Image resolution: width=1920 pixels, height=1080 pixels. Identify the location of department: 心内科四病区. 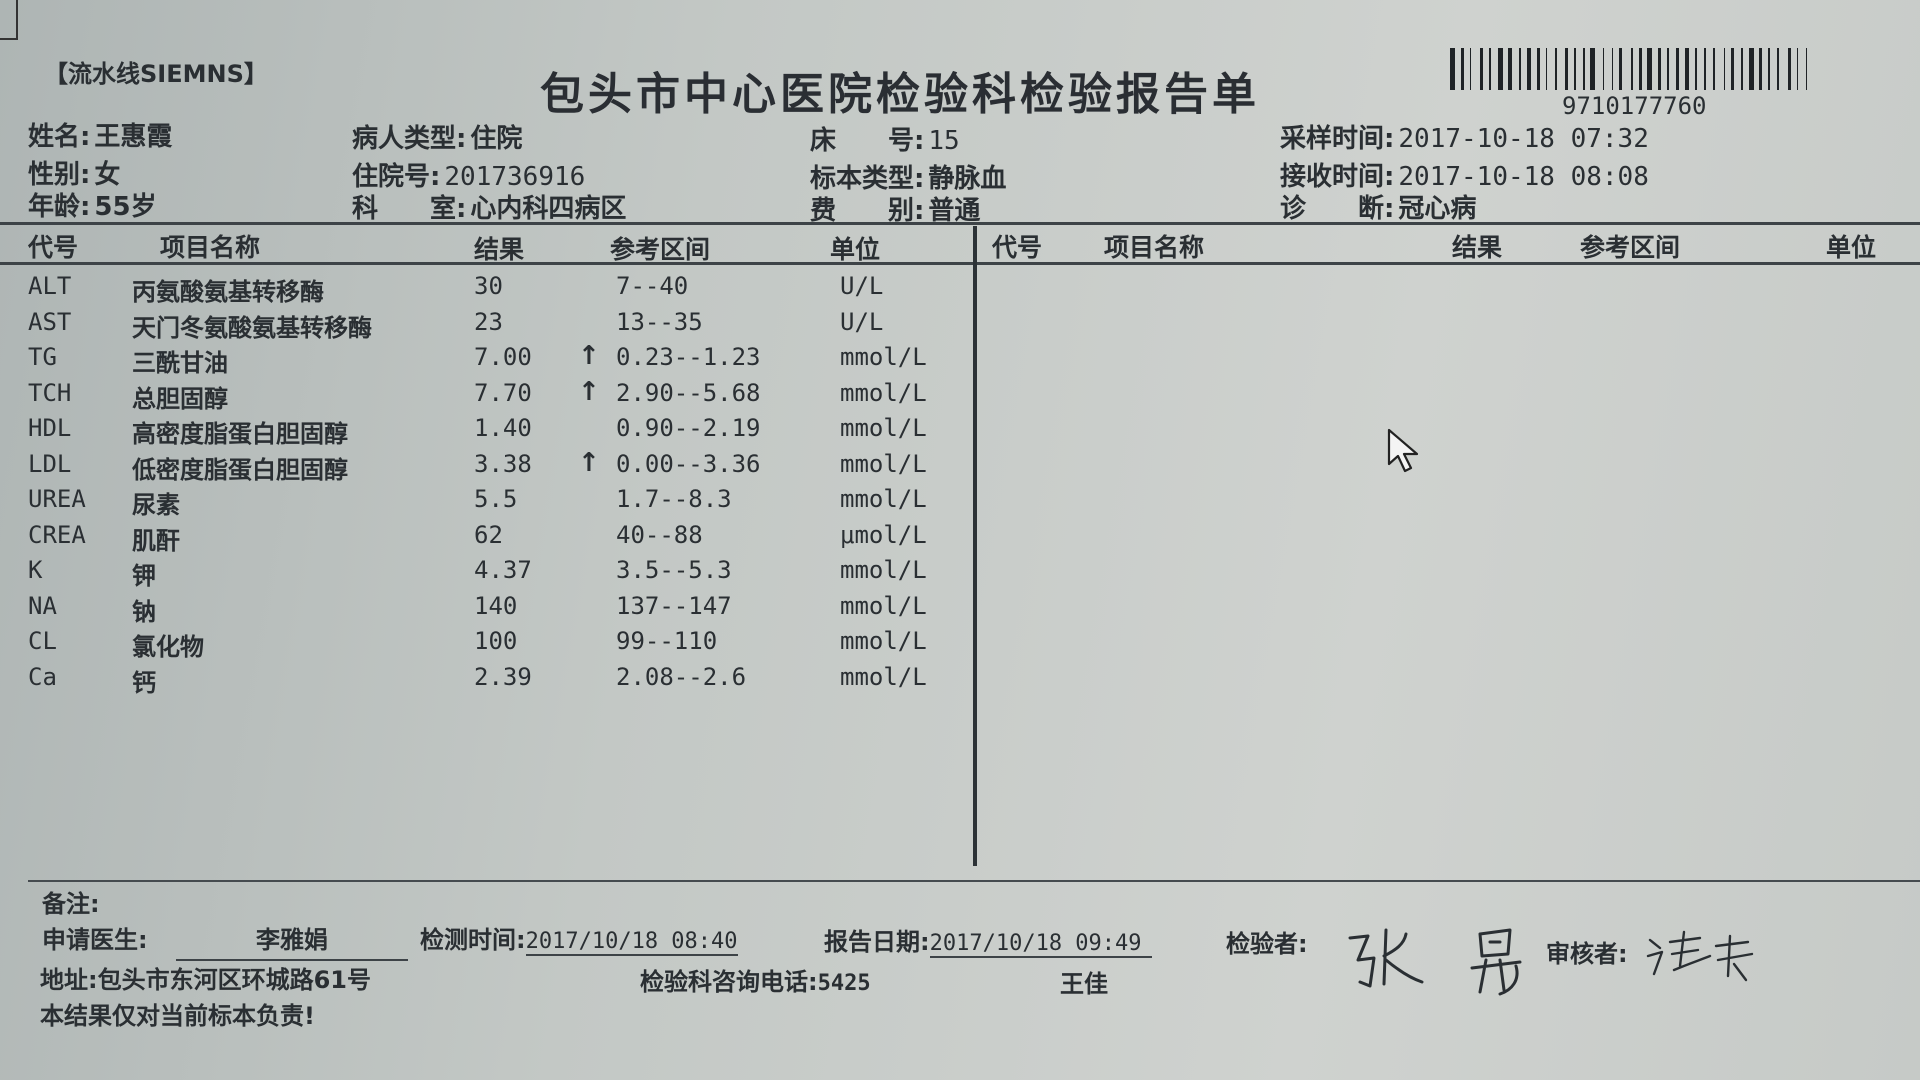
(548, 209).